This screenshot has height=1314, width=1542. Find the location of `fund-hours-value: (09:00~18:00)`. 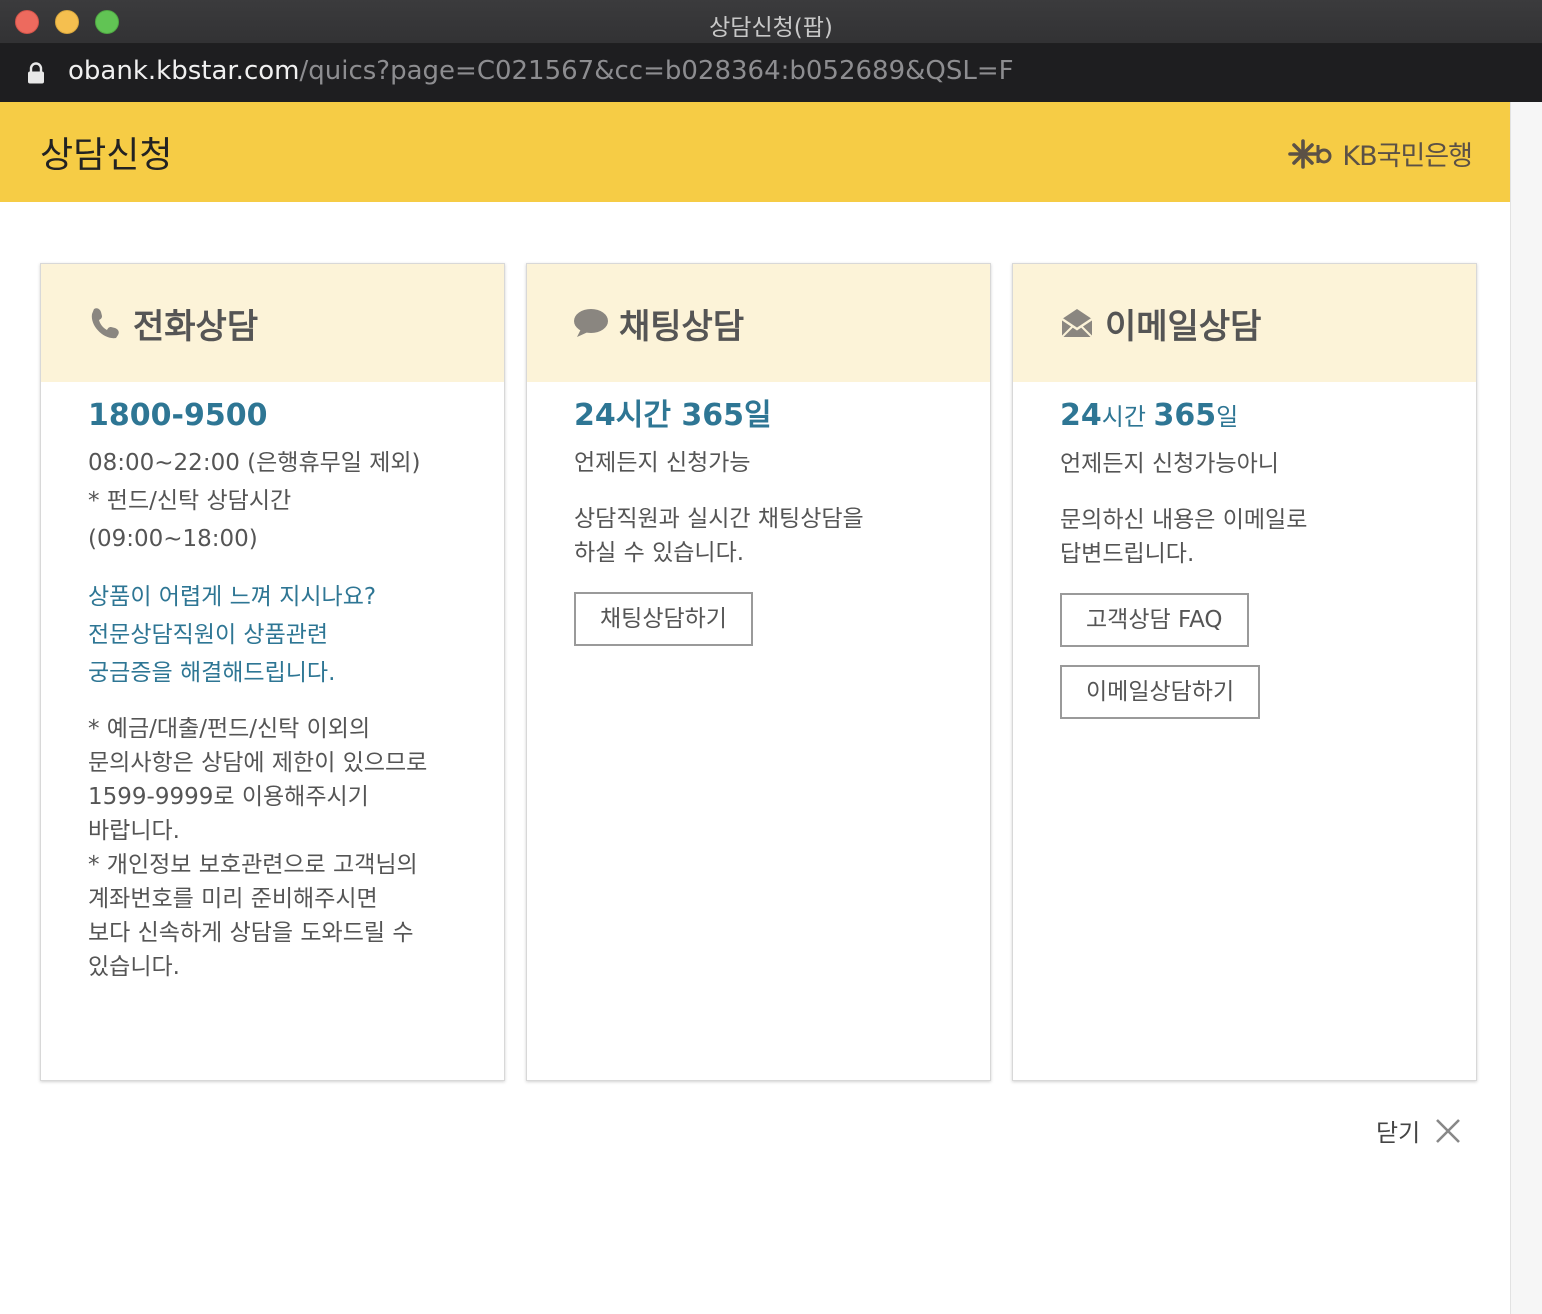

fund-hours-value: (09:00~18:00) is located at coordinates (173, 539).